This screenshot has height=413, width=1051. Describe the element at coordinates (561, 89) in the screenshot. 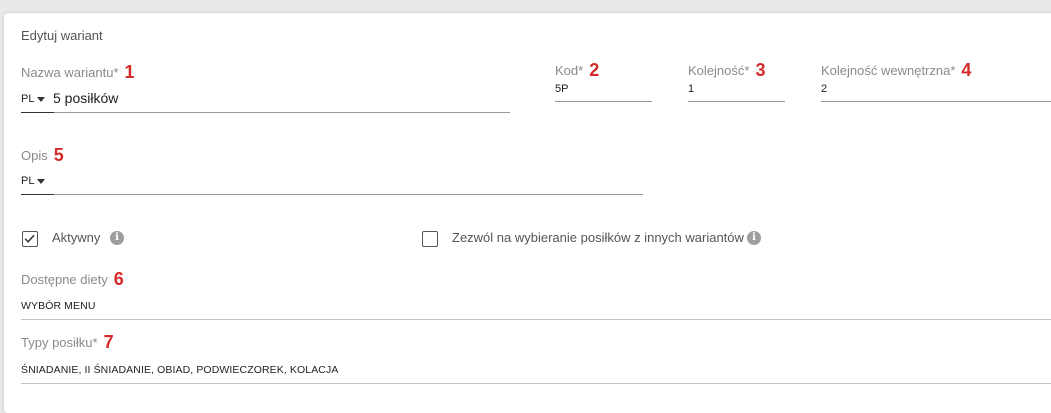

I see `code-input: 5P` at that location.